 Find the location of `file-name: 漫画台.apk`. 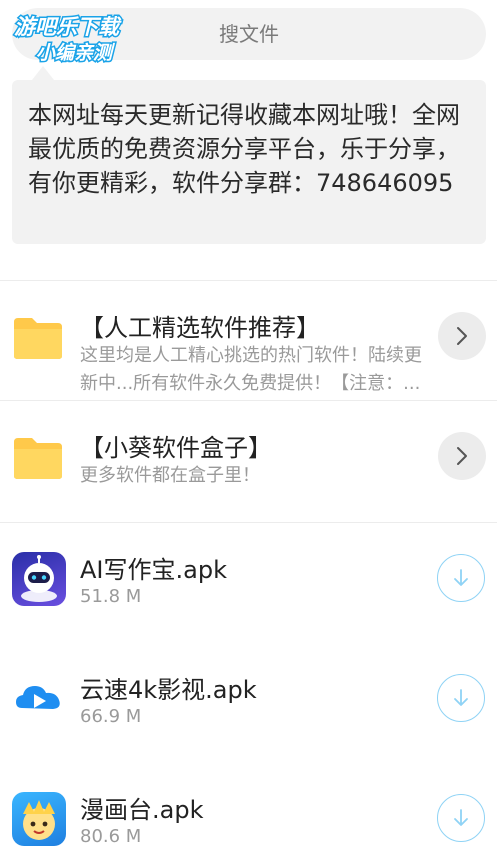

file-name: 漫画台.apk is located at coordinates (142, 810).